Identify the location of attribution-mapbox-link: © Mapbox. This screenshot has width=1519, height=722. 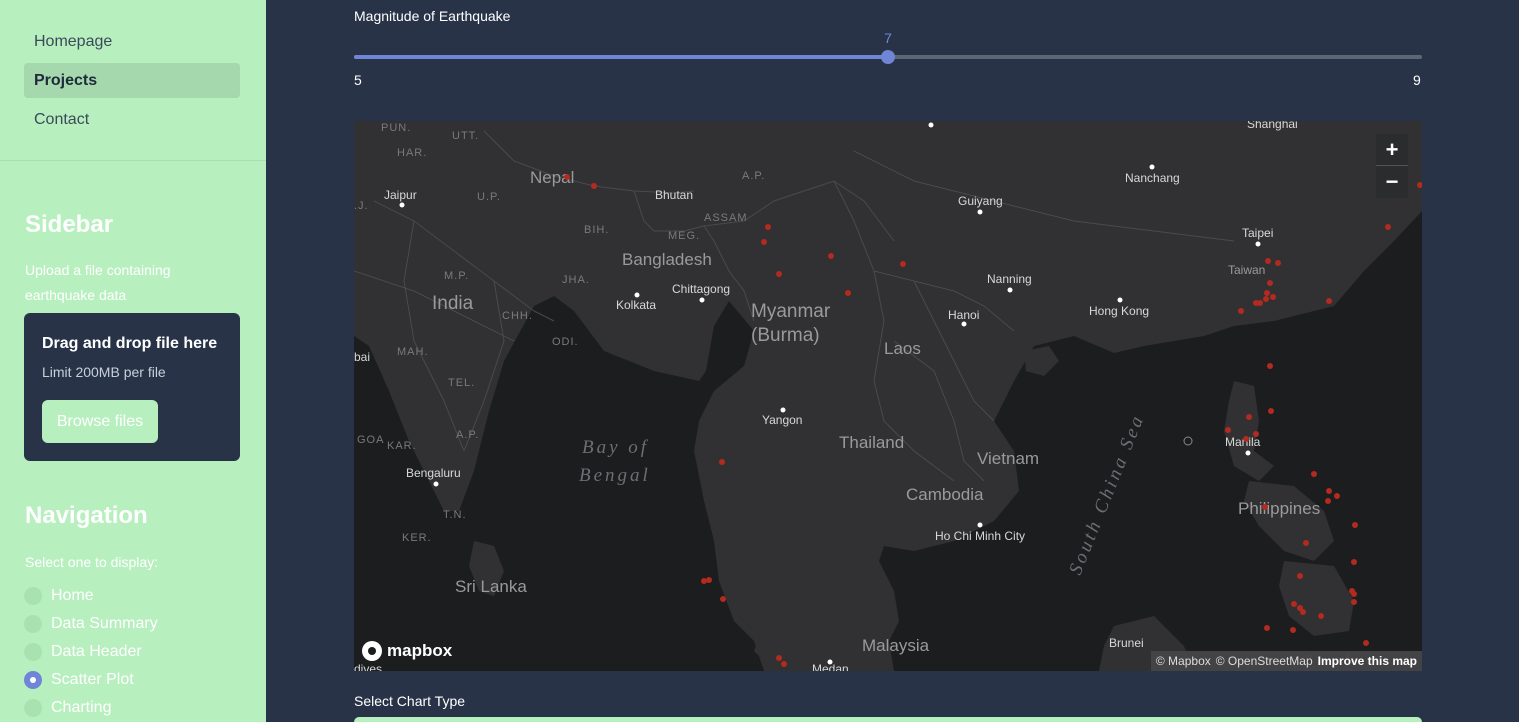
(1183, 661).